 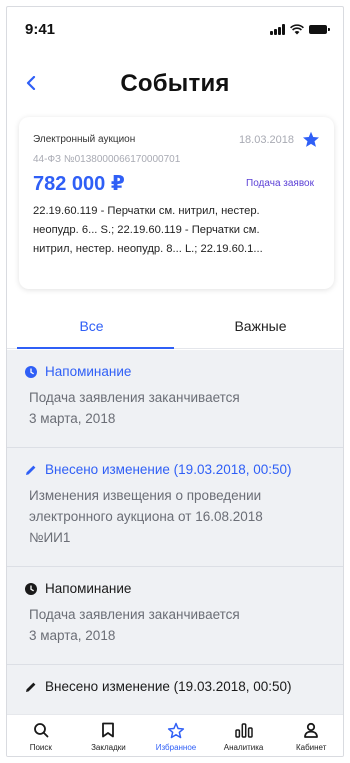 I want to click on status-icons, so click(x=300, y=29).